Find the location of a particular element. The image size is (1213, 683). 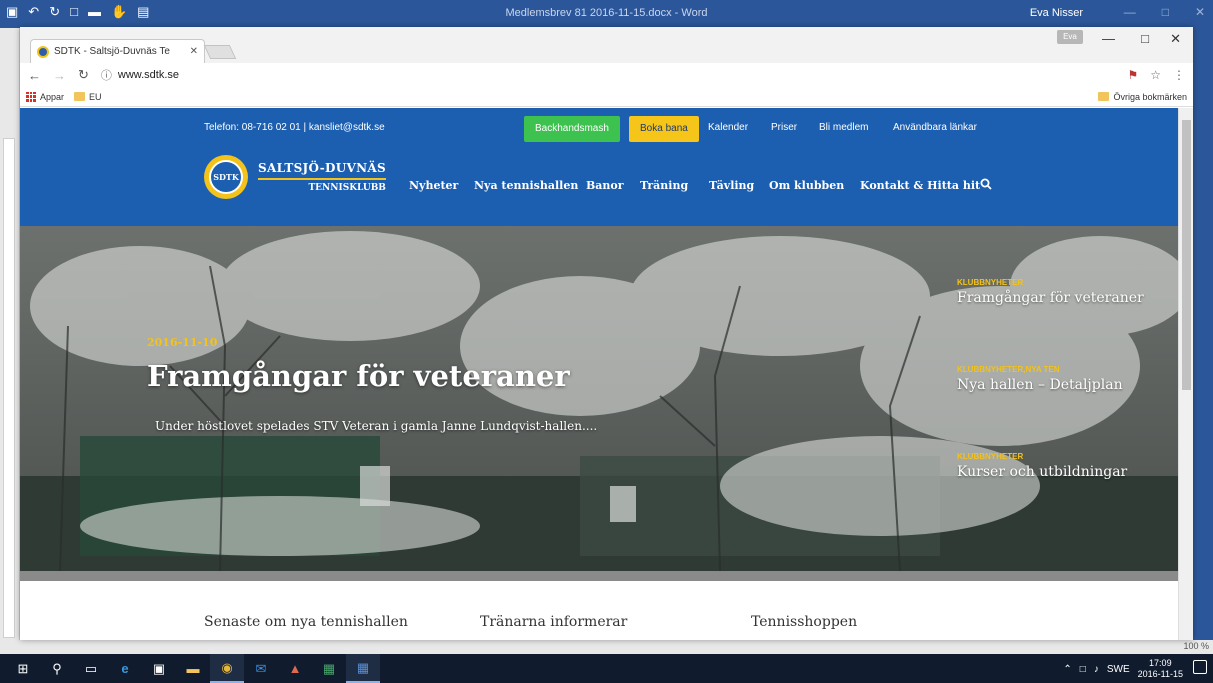

bookmark-eu: EU is located at coordinates (88, 97).